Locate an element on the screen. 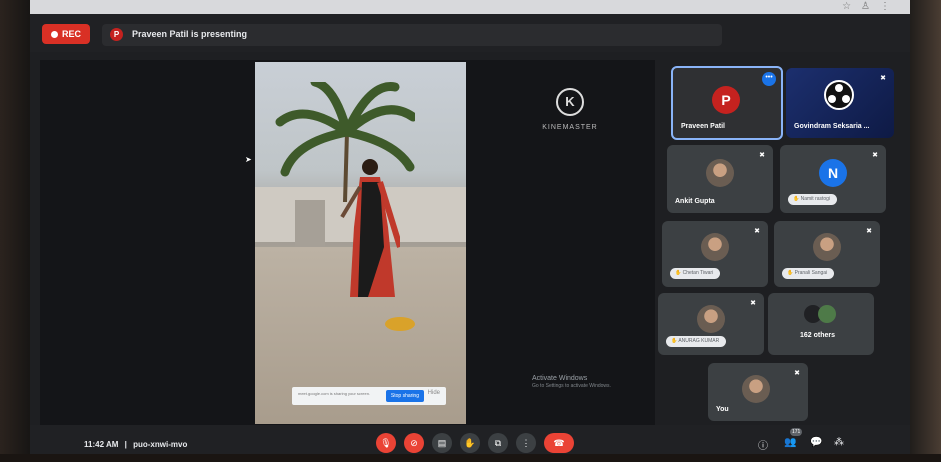 The width and height of the screenshot is (941, 462). participant-name: Ankit Gupta is located at coordinates (695, 201).